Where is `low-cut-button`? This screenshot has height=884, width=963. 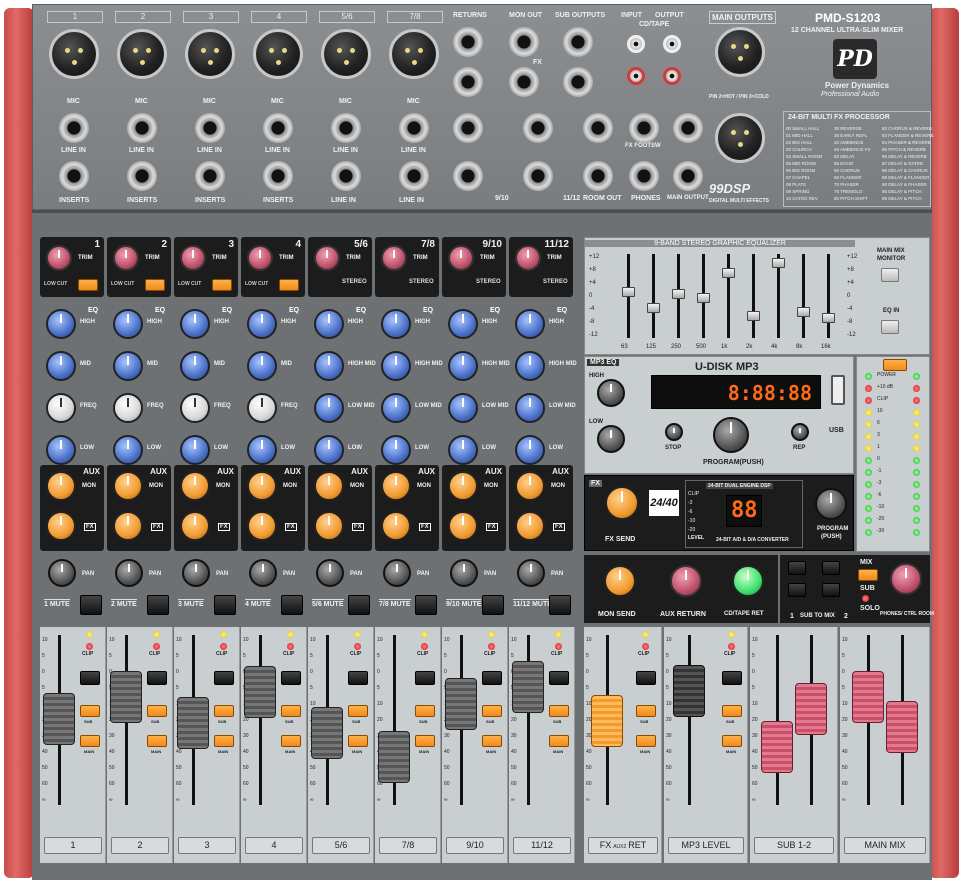 low-cut-button is located at coordinates (88, 285).